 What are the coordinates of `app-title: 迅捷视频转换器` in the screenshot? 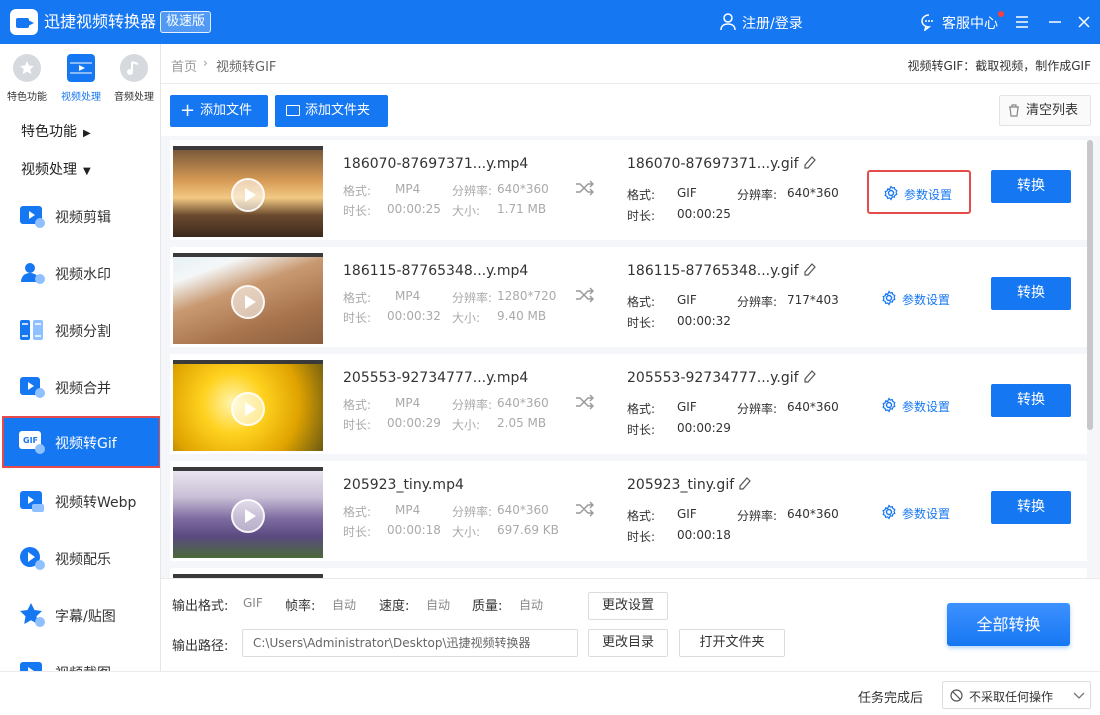 It's located at (100, 21).